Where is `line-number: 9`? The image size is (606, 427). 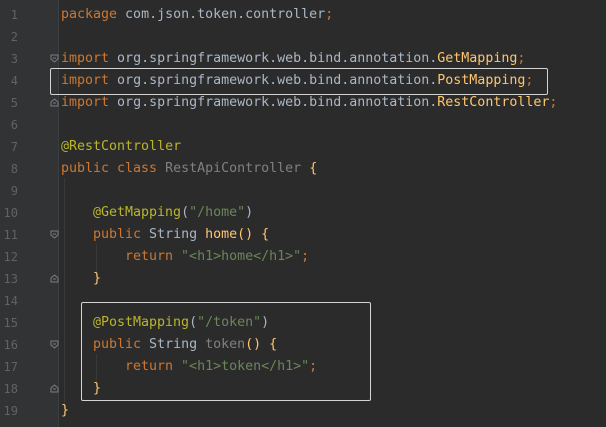 line-number: 9 is located at coordinates (14, 191).